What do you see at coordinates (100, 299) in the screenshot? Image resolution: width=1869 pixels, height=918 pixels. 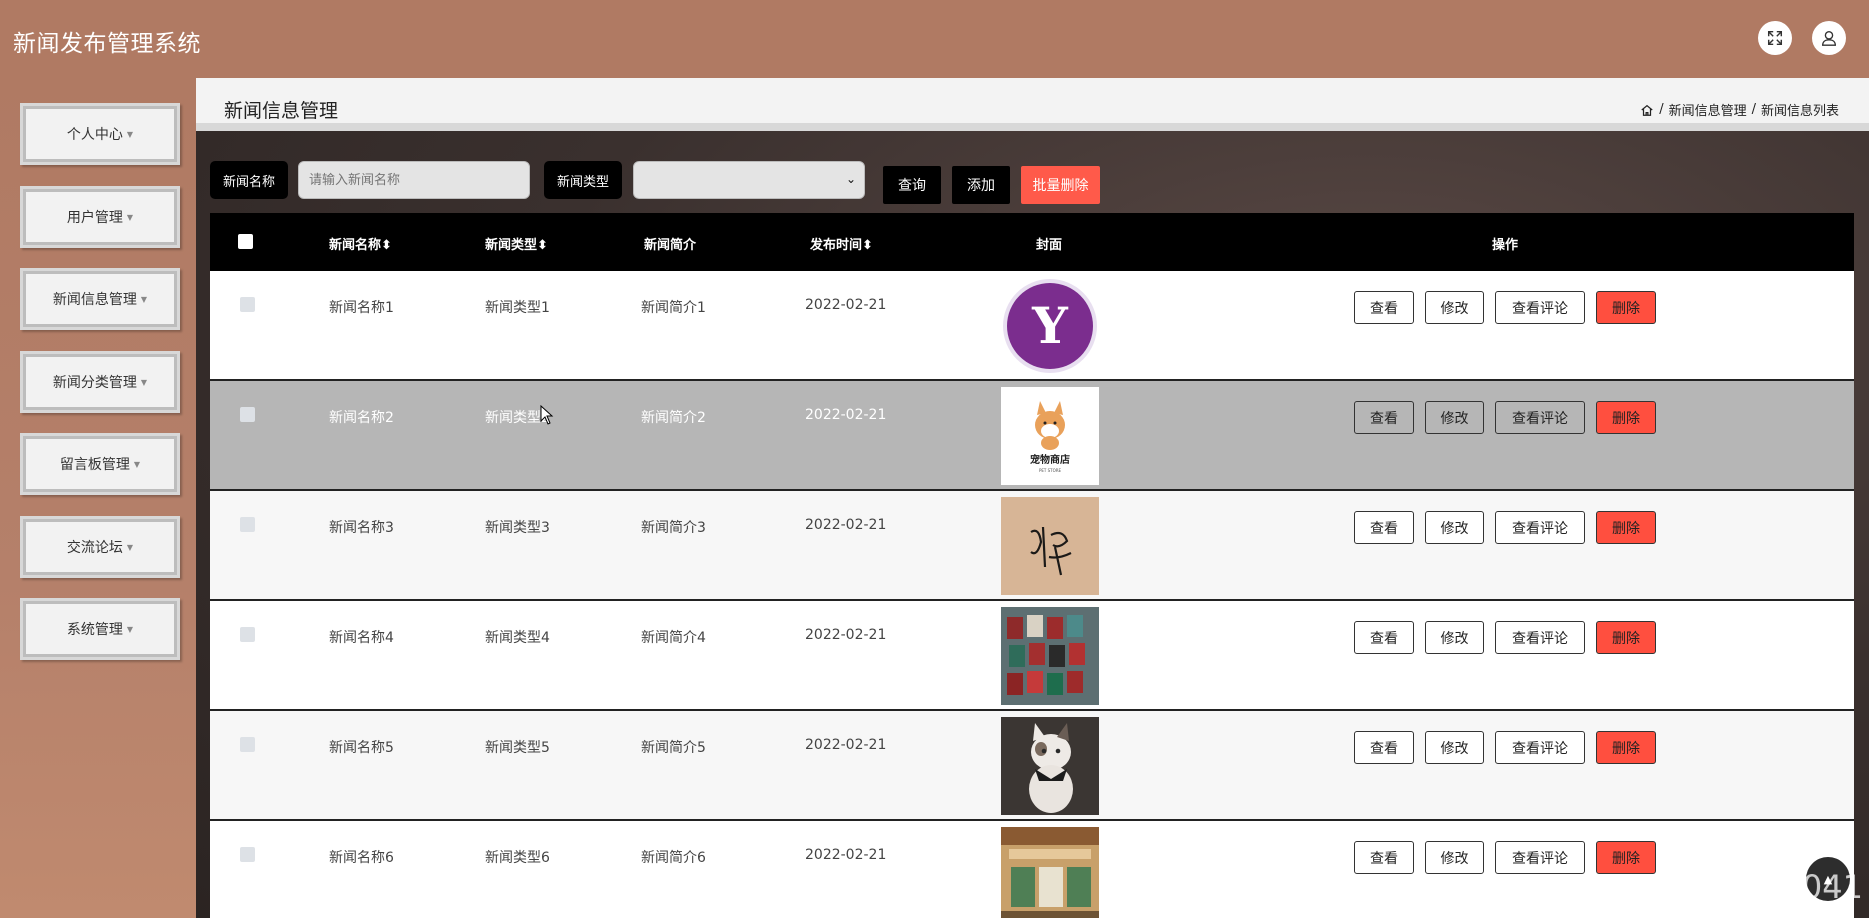 I see `sidebar-item-news-management: 新闻信息管理 ▼` at bounding box center [100, 299].